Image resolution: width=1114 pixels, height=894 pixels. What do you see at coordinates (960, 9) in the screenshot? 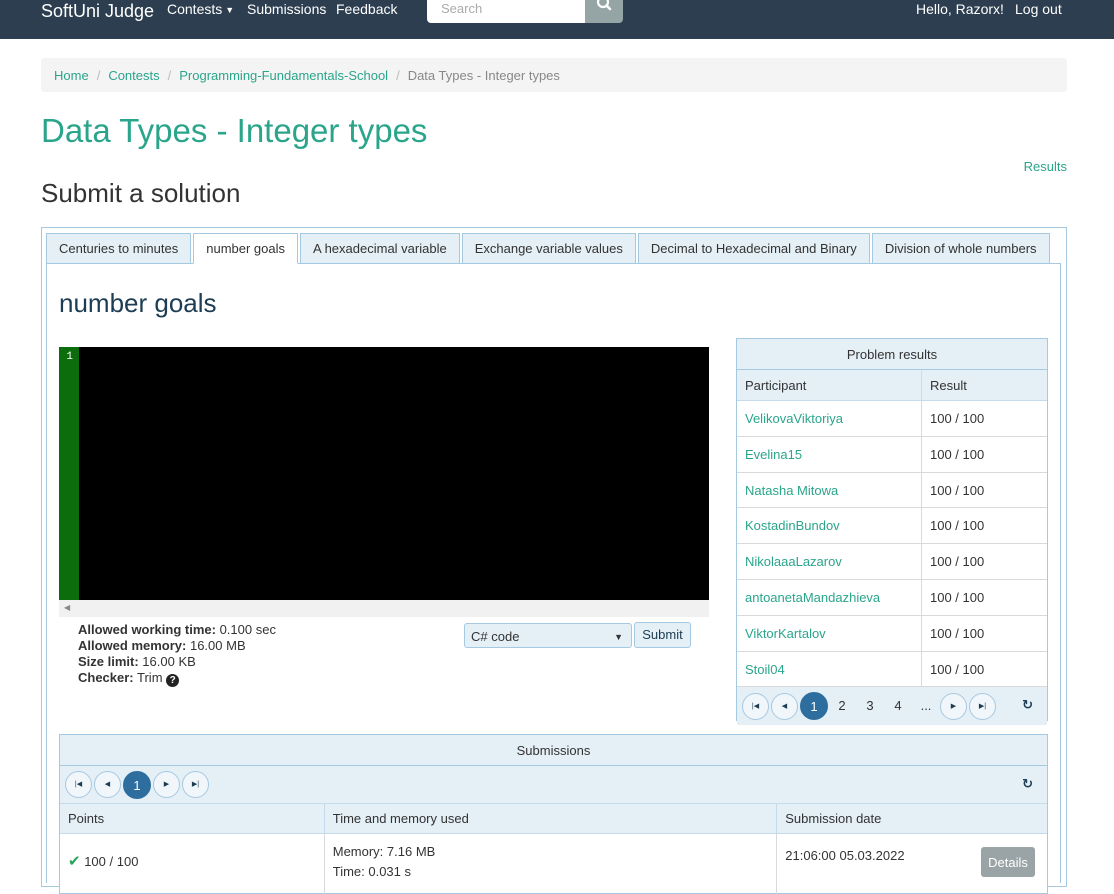
I see `user-greeting: Hello, Razorx!` at bounding box center [960, 9].